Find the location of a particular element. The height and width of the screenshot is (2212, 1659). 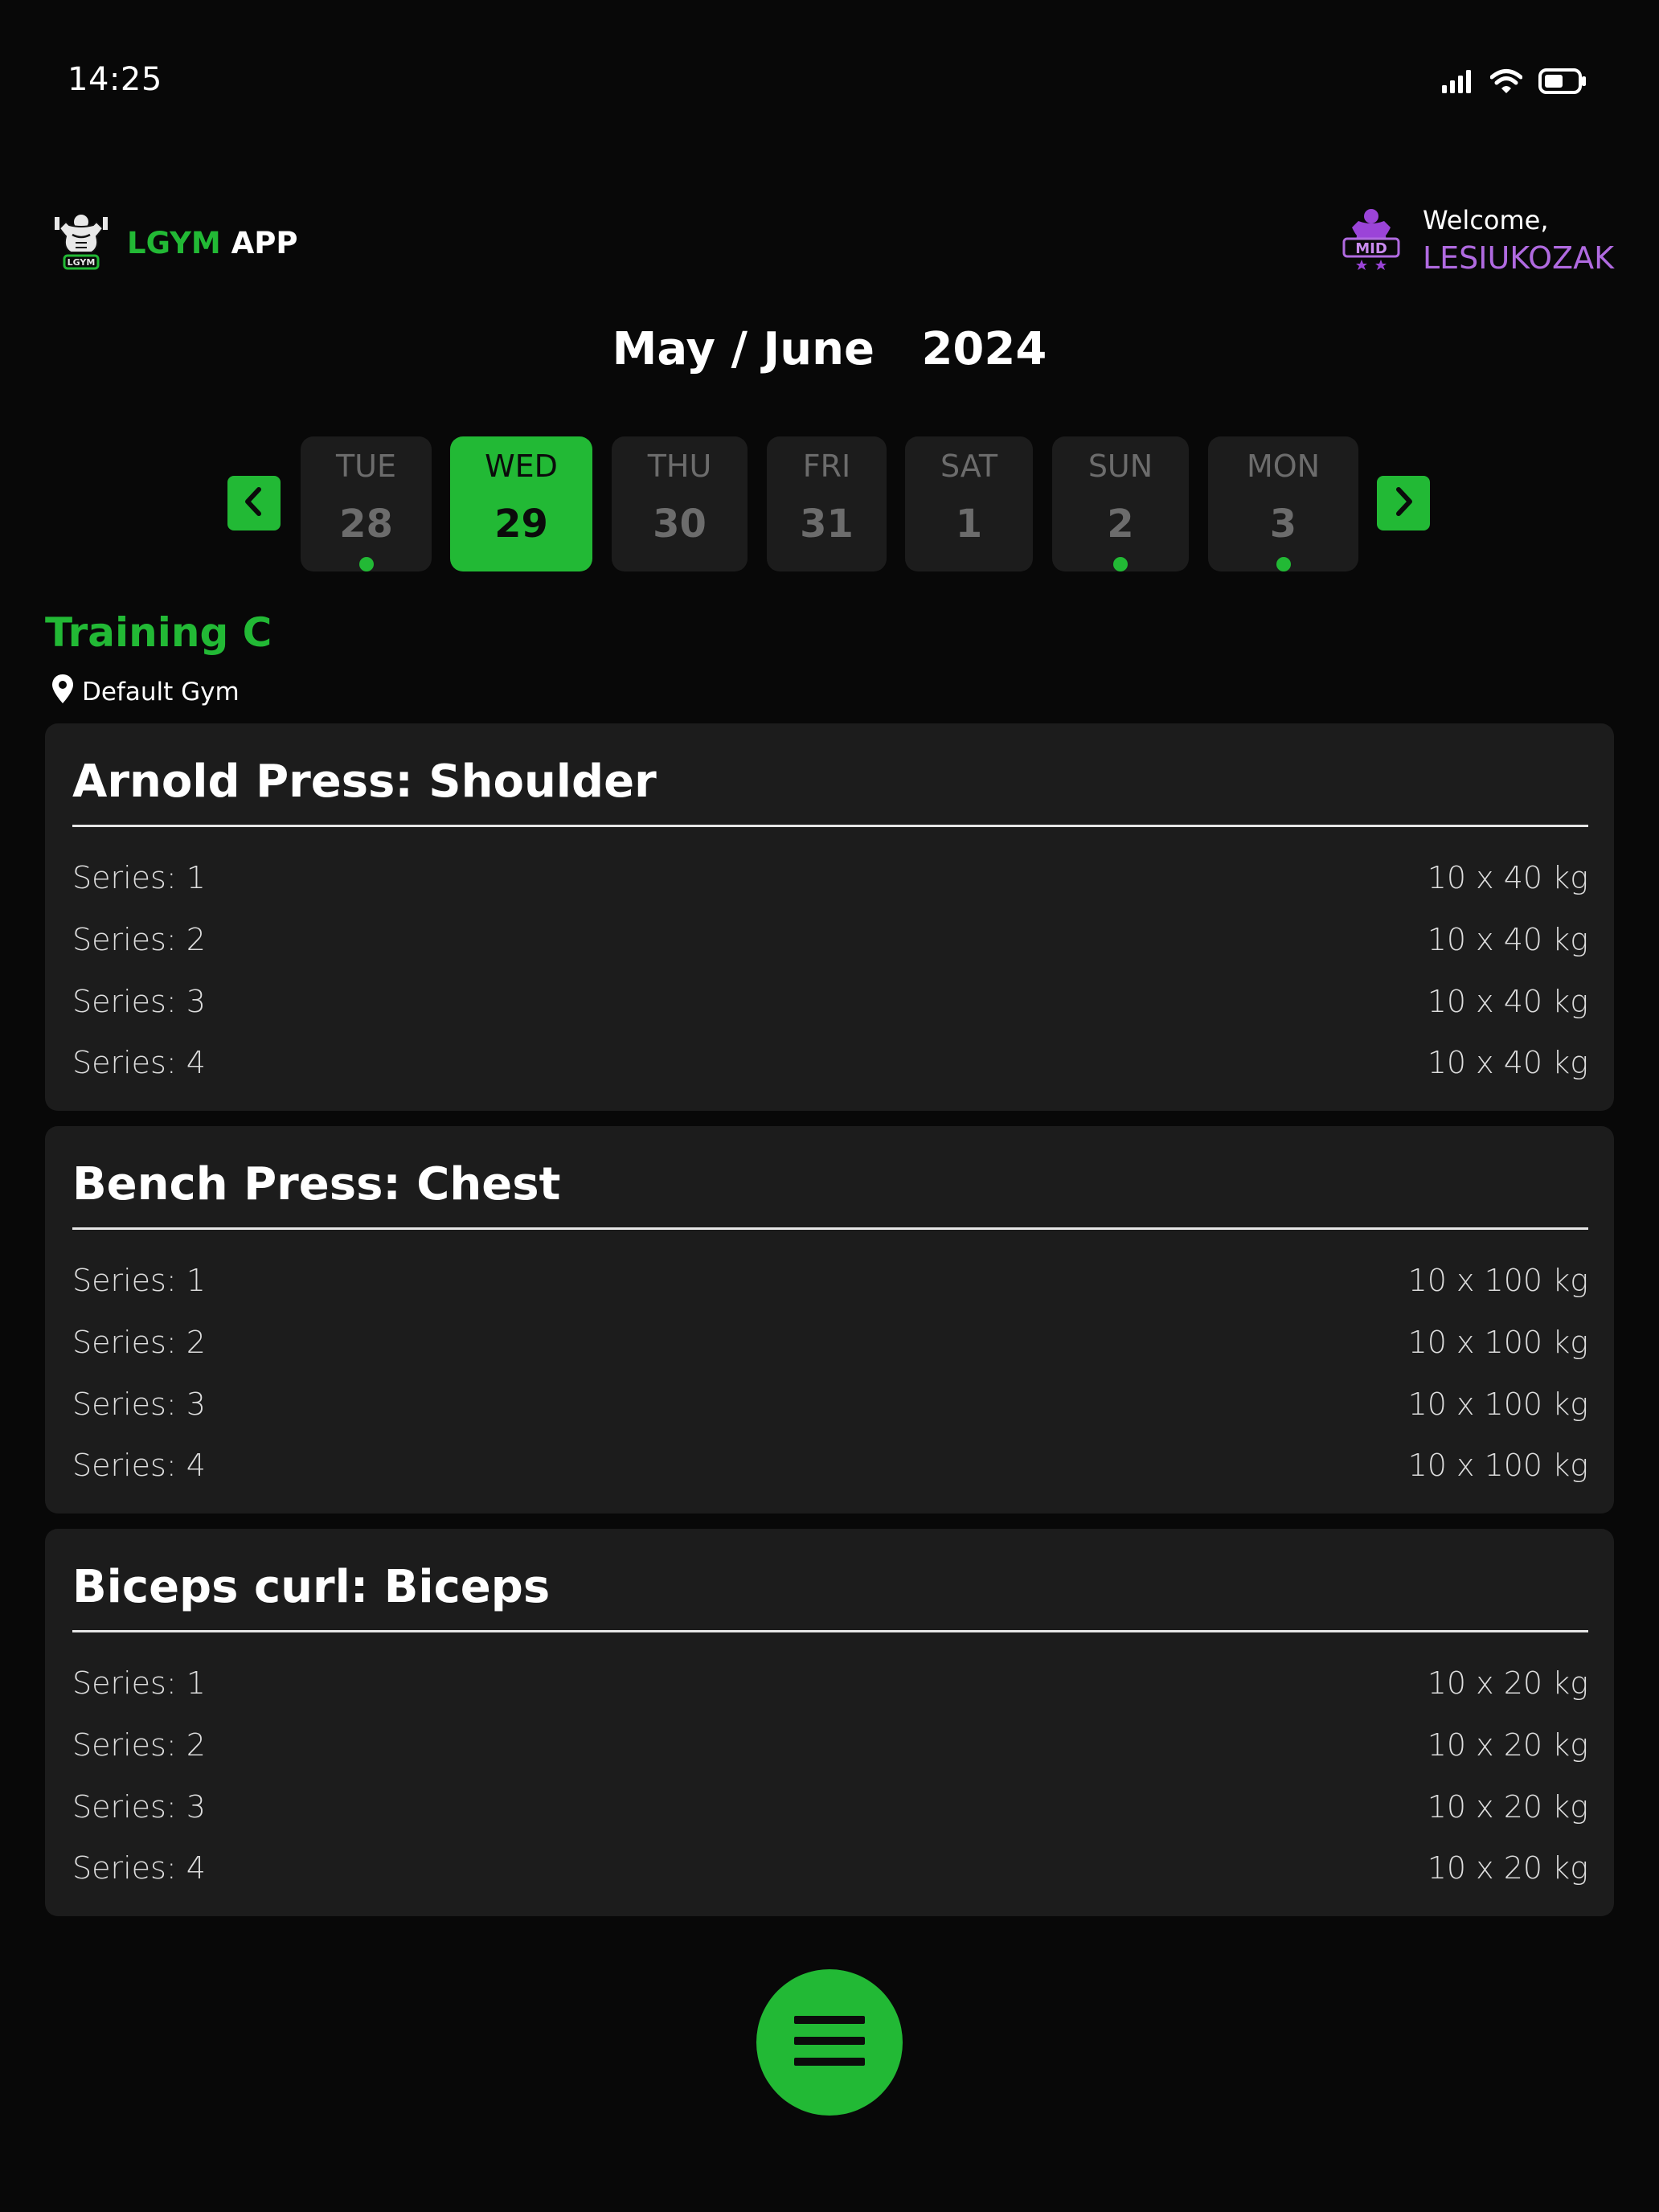

day-of-week: MON is located at coordinates (1283, 466).